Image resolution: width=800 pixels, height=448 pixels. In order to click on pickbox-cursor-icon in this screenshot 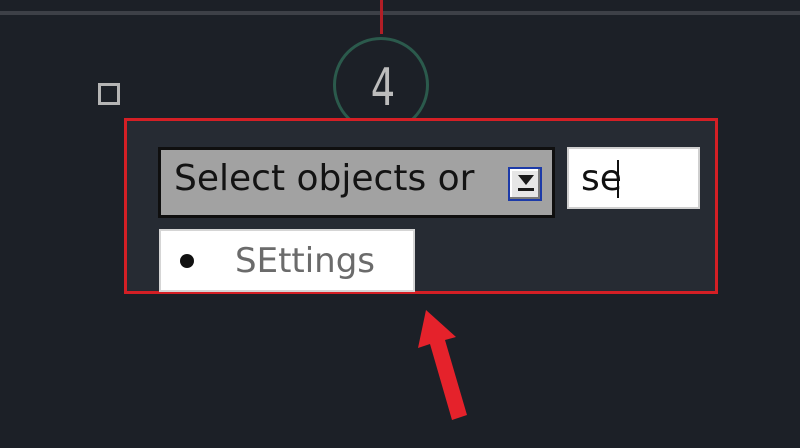, I will do `click(109, 94)`.